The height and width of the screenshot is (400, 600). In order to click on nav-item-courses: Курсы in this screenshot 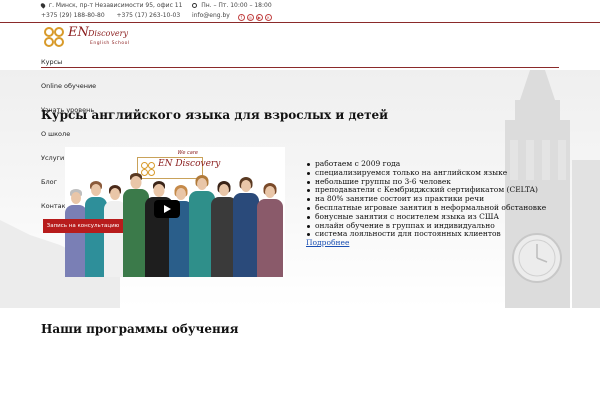, I will do `click(51, 62)`.